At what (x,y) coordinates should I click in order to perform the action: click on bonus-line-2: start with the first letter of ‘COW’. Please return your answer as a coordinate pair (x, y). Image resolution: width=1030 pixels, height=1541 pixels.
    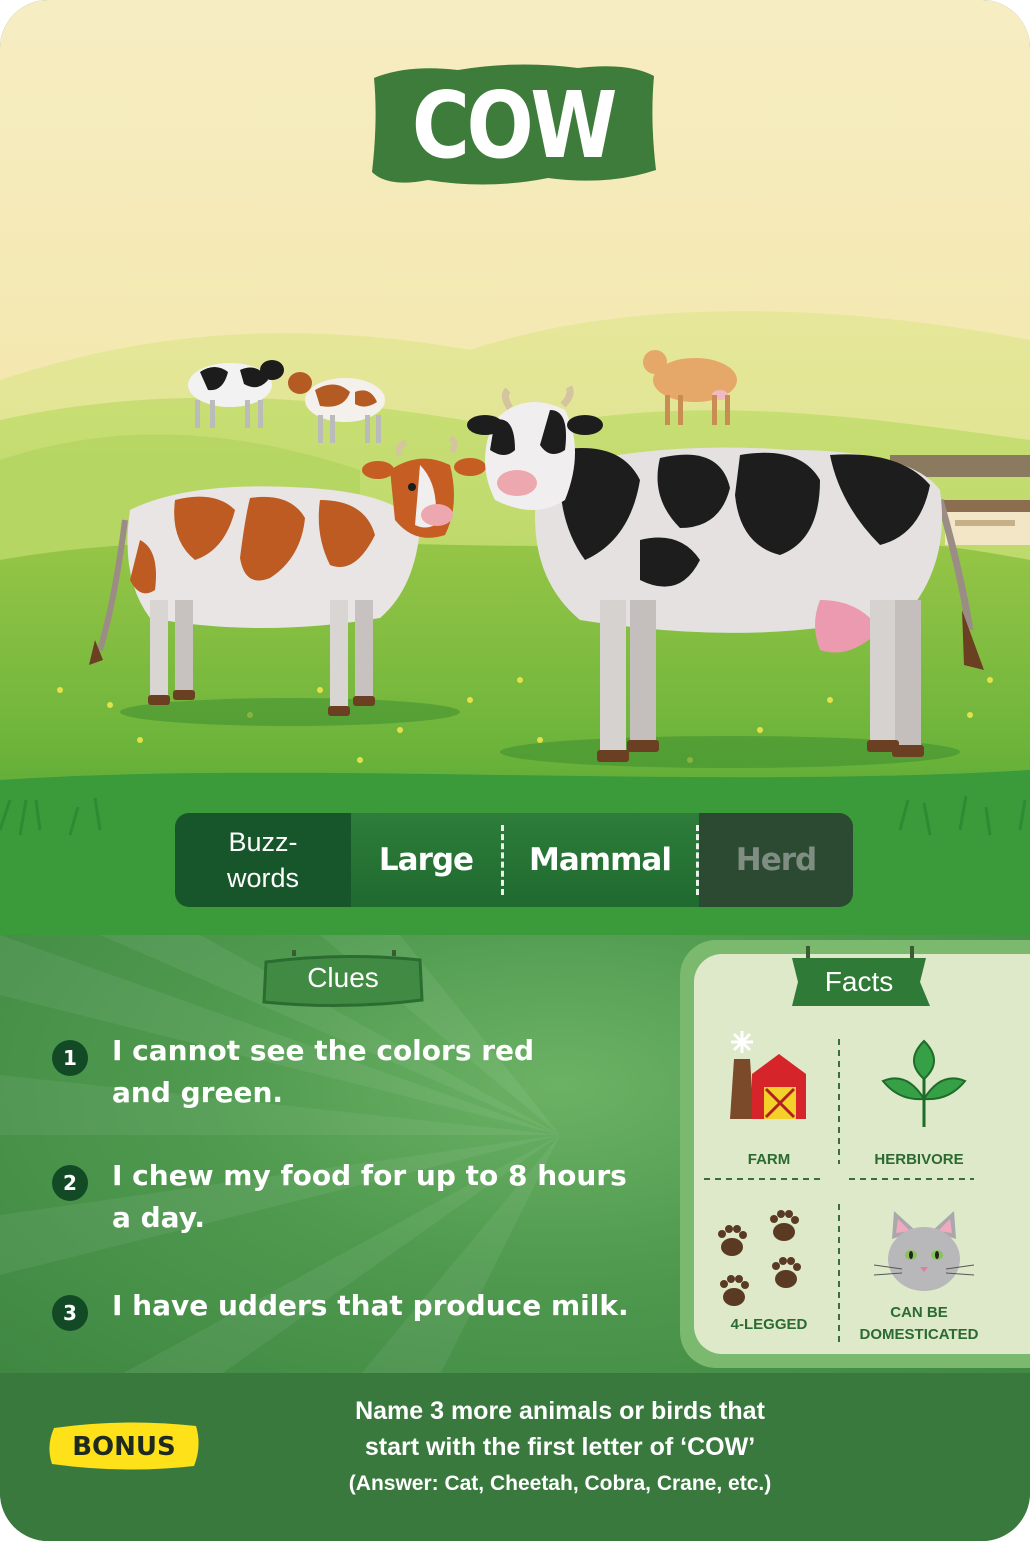
    Looking at the image, I should click on (560, 1447).